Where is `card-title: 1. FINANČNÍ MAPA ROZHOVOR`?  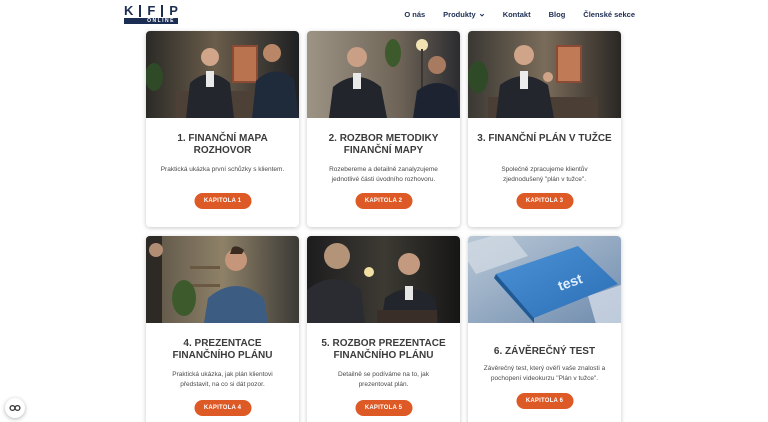 card-title: 1. FINANČNÍ MAPA ROZHOVOR is located at coordinates (222, 144).